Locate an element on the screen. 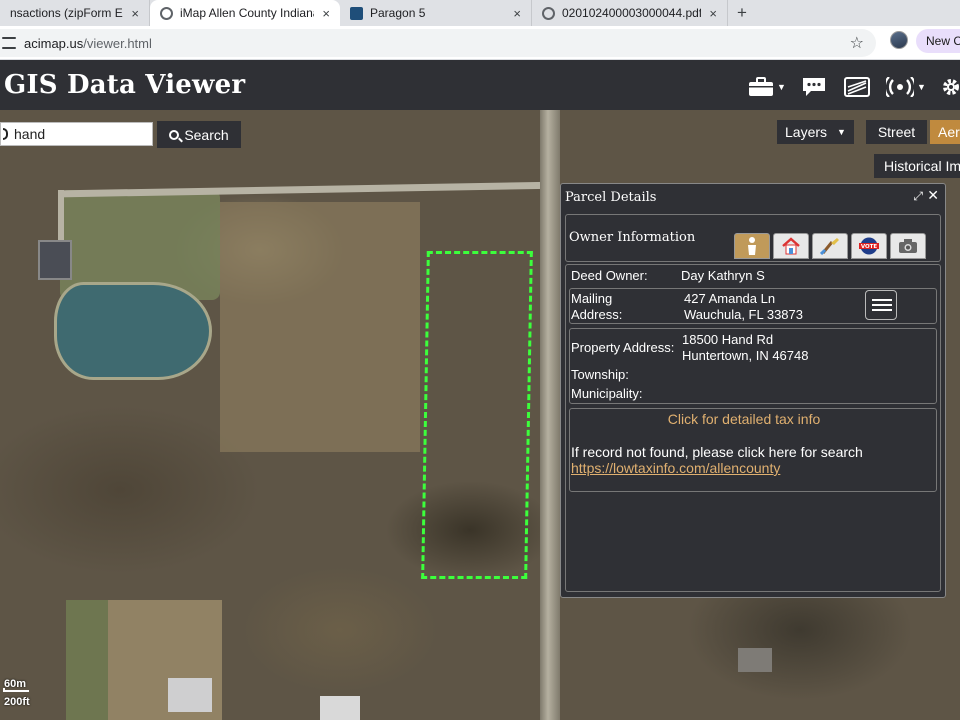  pond is located at coordinates (133, 331).